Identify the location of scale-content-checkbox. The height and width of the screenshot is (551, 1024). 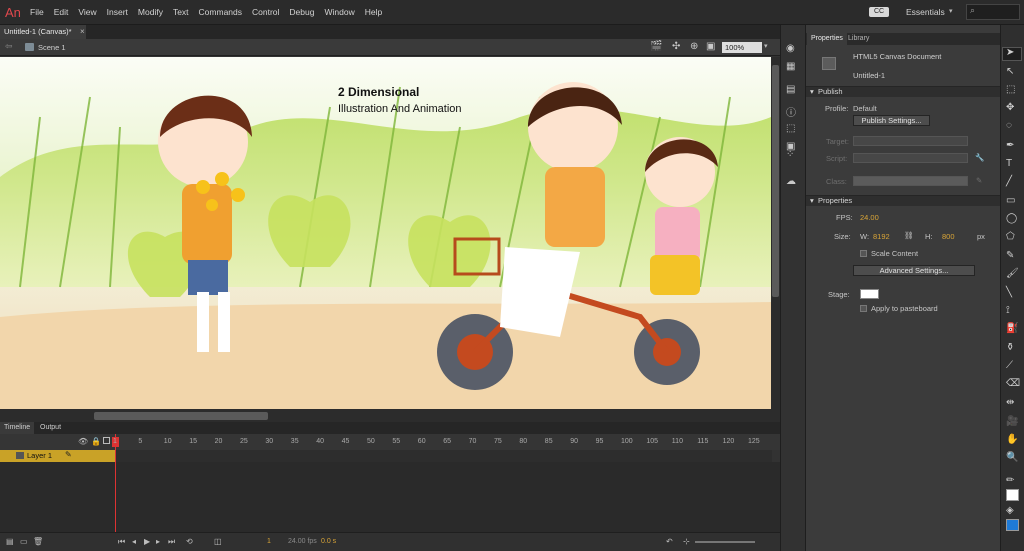
(863, 253).